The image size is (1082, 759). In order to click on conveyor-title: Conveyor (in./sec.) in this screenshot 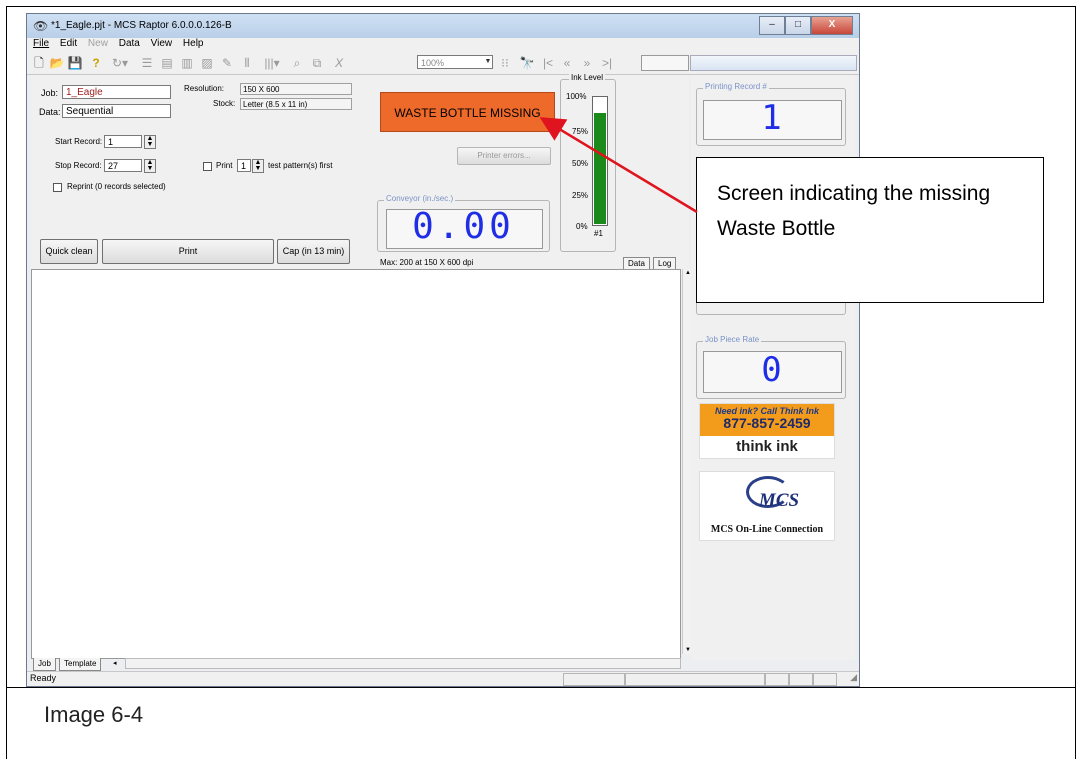, I will do `click(420, 198)`.